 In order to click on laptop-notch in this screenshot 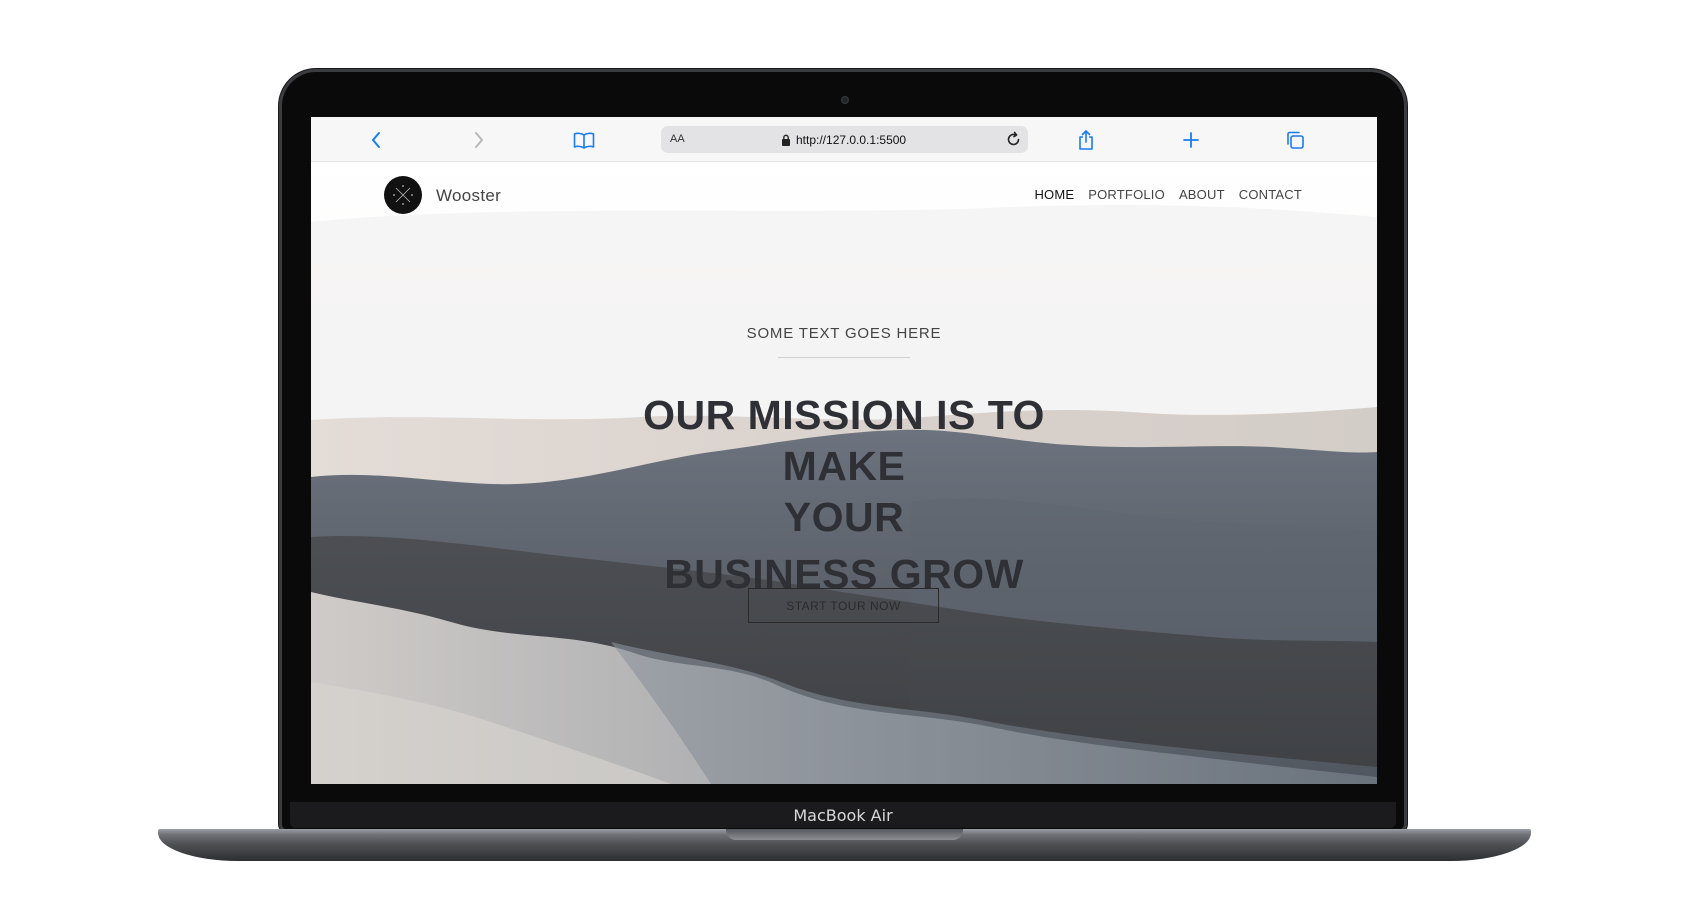, I will do `click(844, 834)`.